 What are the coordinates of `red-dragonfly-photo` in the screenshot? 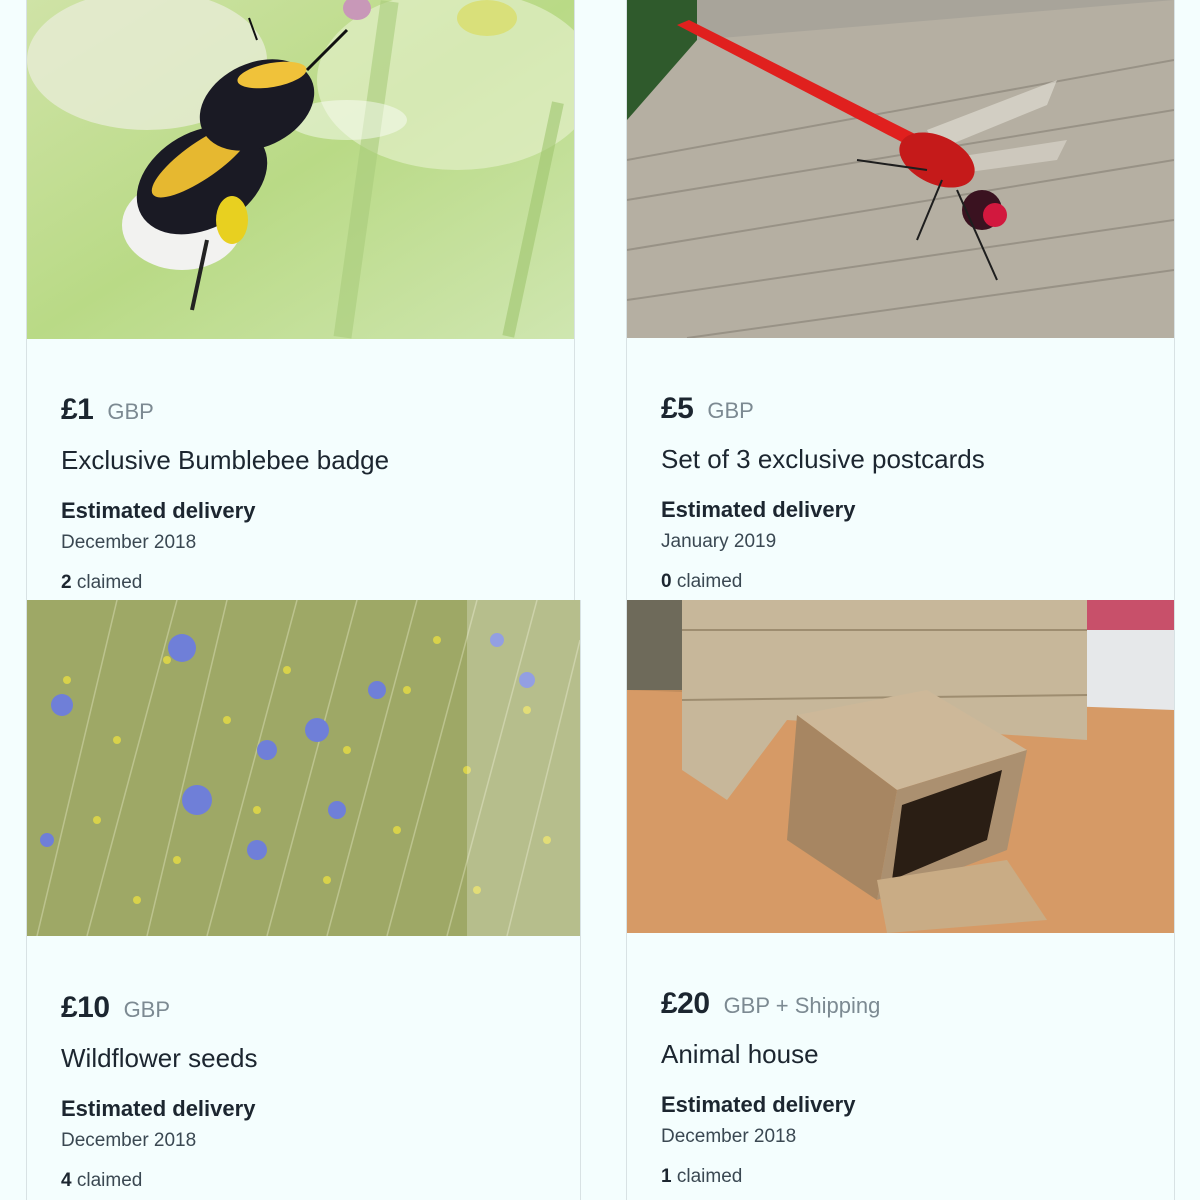 It's located at (900, 169).